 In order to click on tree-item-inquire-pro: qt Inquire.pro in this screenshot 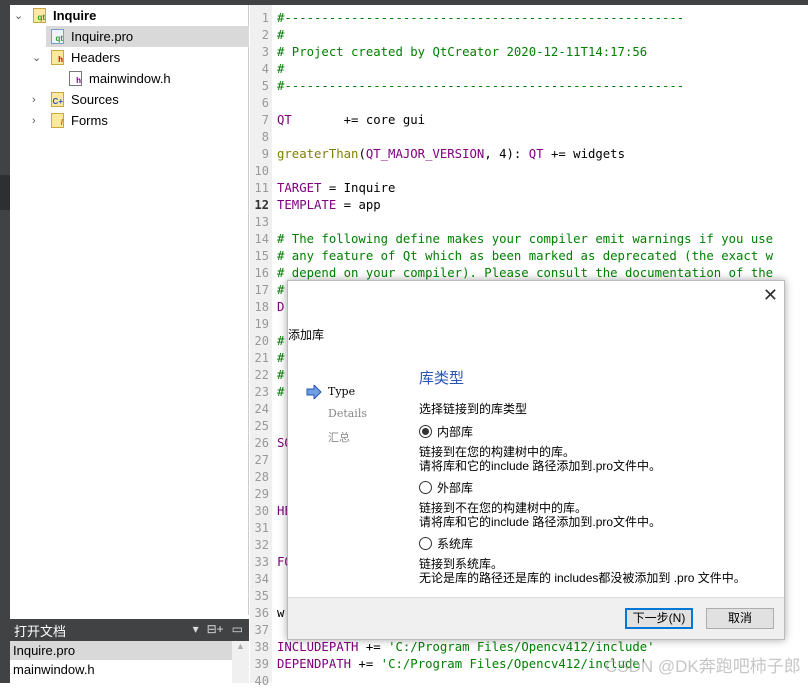, I will do `click(147, 36)`.